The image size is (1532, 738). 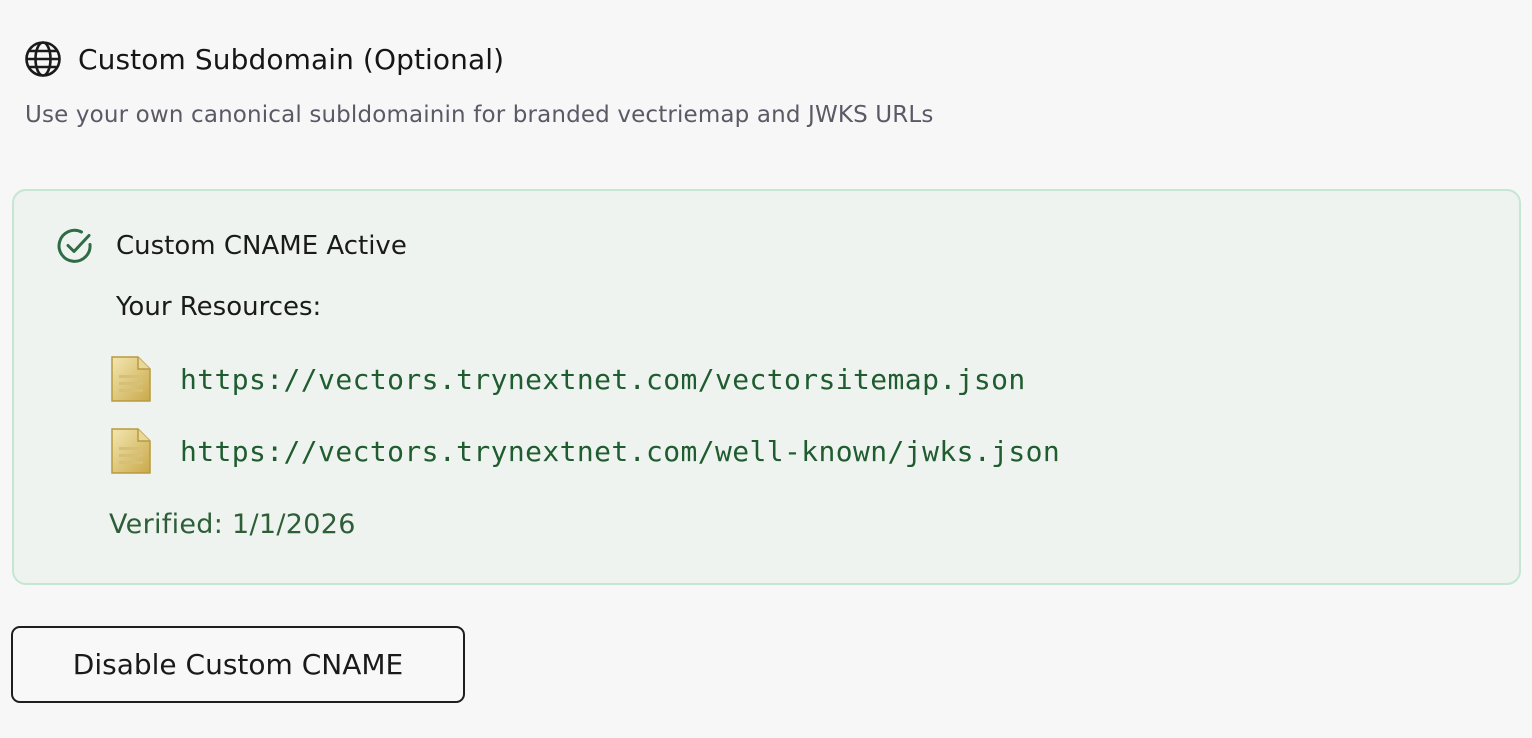 What do you see at coordinates (219, 307) in the screenshot?
I see `resources-label: Your Resources:` at bounding box center [219, 307].